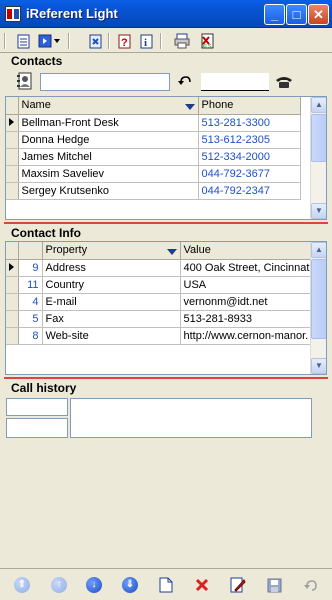 This screenshot has width=332, height=600. I want to click on property-row: 4 E-mail vernonm@idt.net, so click(162, 302).